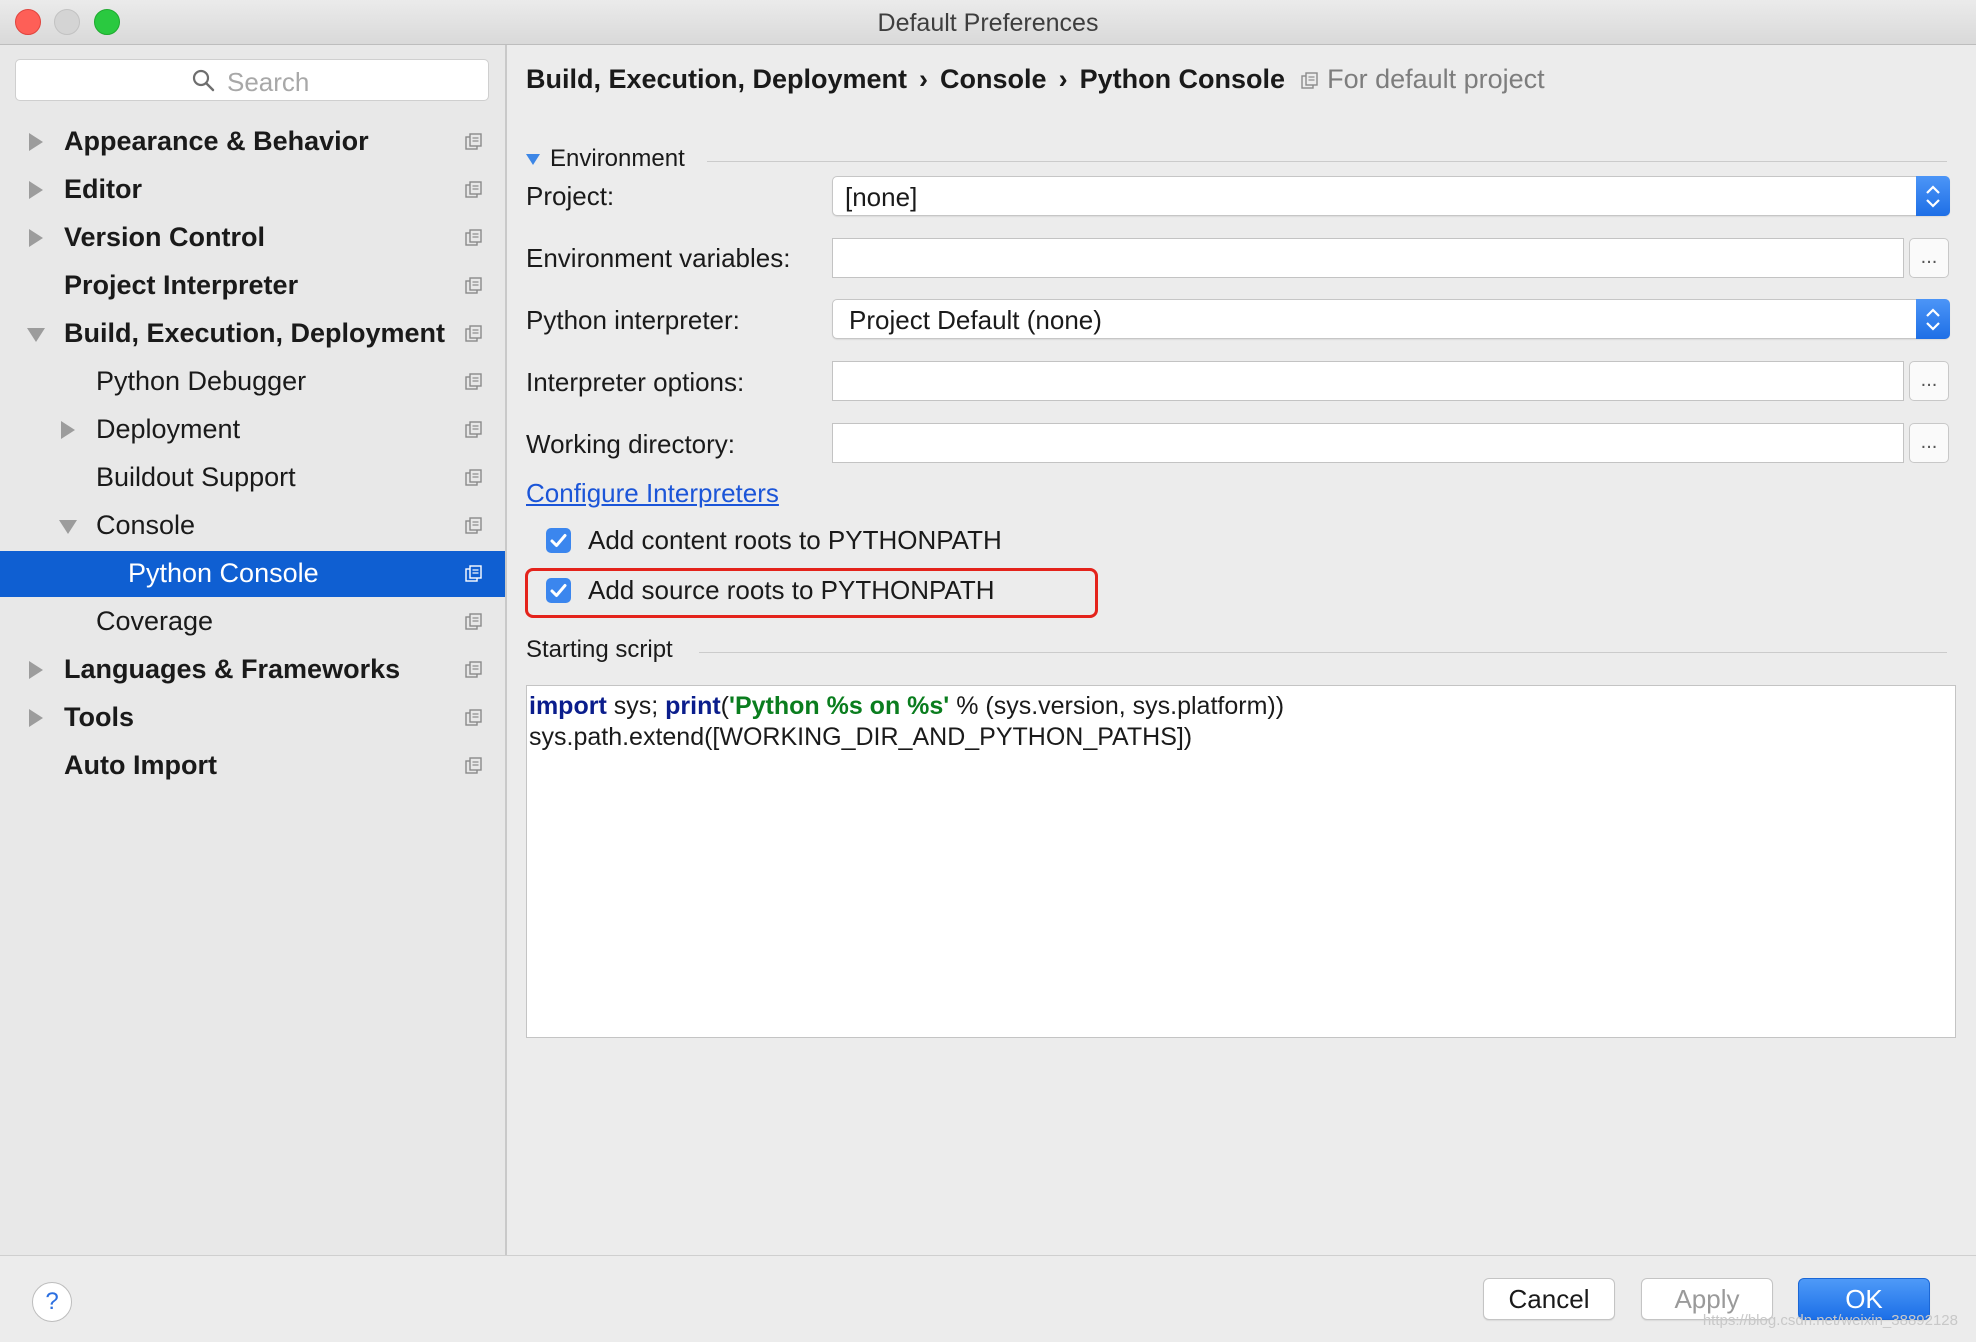  I want to click on configure-interpreters-link: Configure Interpreters, so click(652, 493).